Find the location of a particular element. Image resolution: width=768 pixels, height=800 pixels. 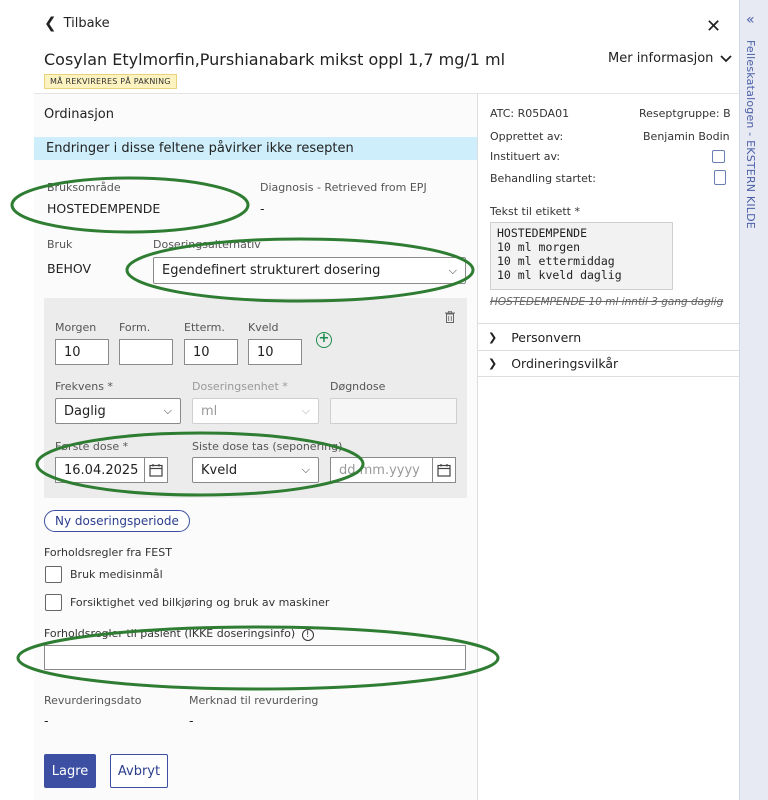

checkbox-medisinmal-label: Bruk medisinmål is located at coordinates (116, 574).